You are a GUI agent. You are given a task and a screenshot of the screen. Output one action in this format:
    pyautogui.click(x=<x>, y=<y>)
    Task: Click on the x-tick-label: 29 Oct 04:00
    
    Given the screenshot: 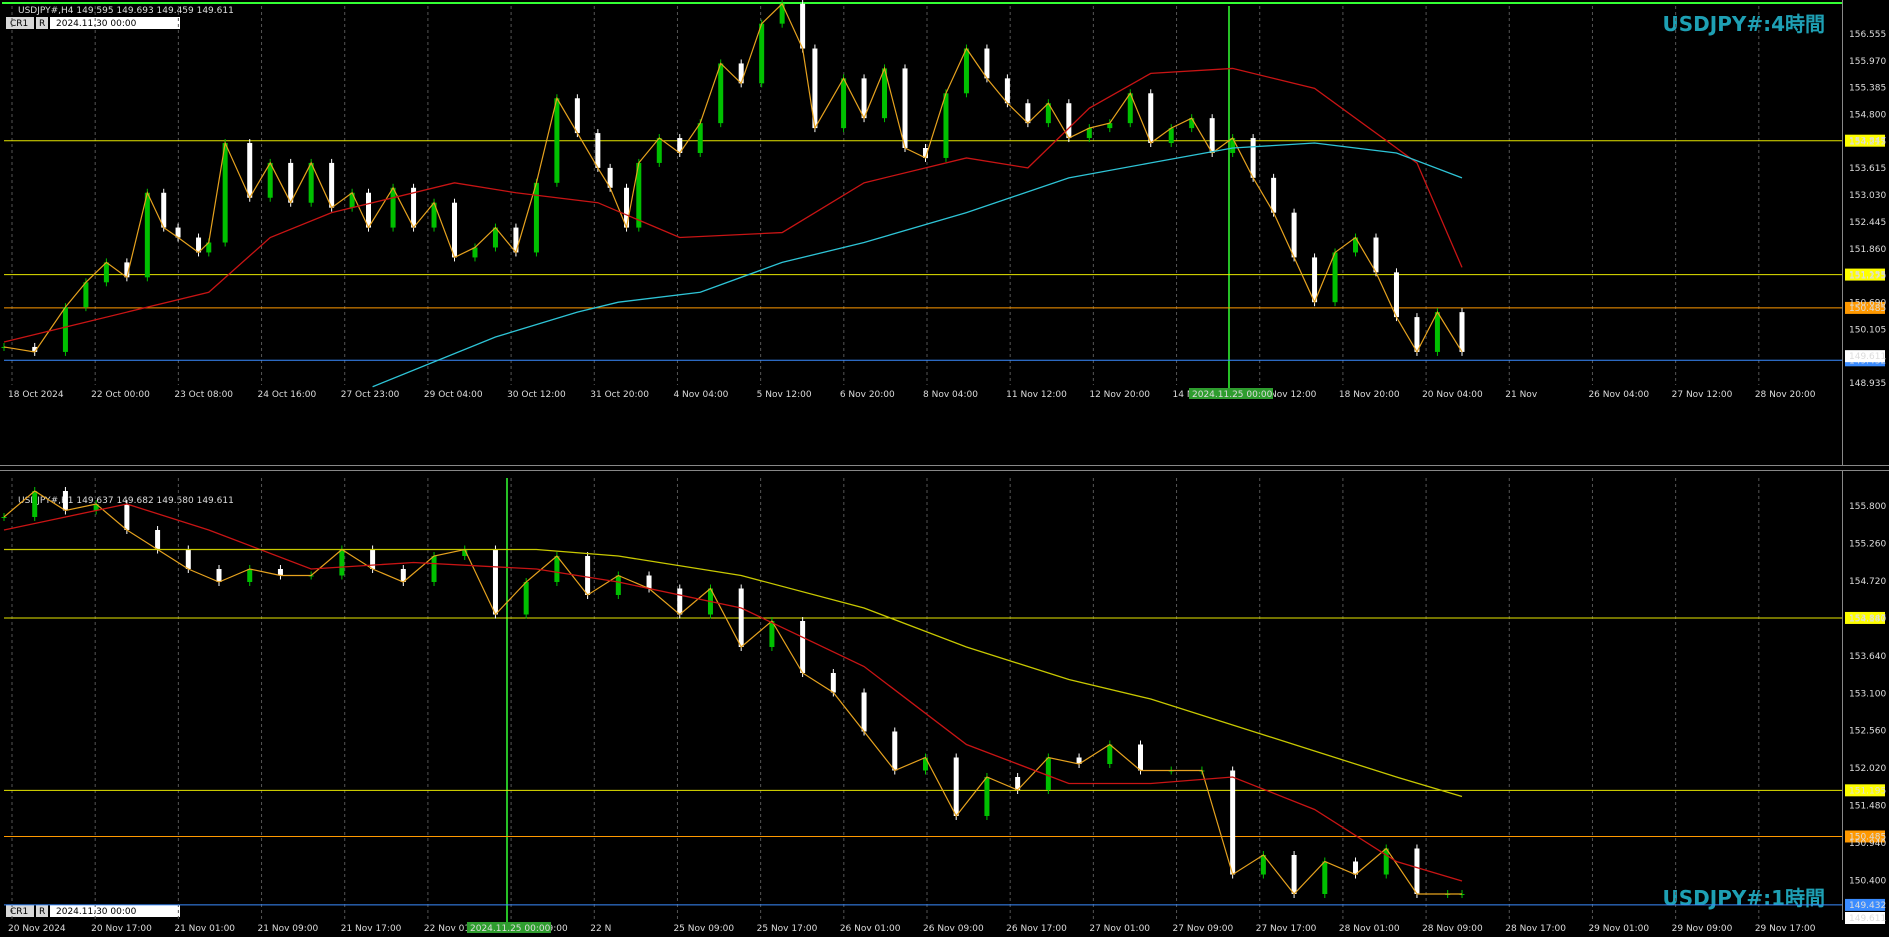 What is the action you would take?
    pyautogui.click(x=453, y=395)
    